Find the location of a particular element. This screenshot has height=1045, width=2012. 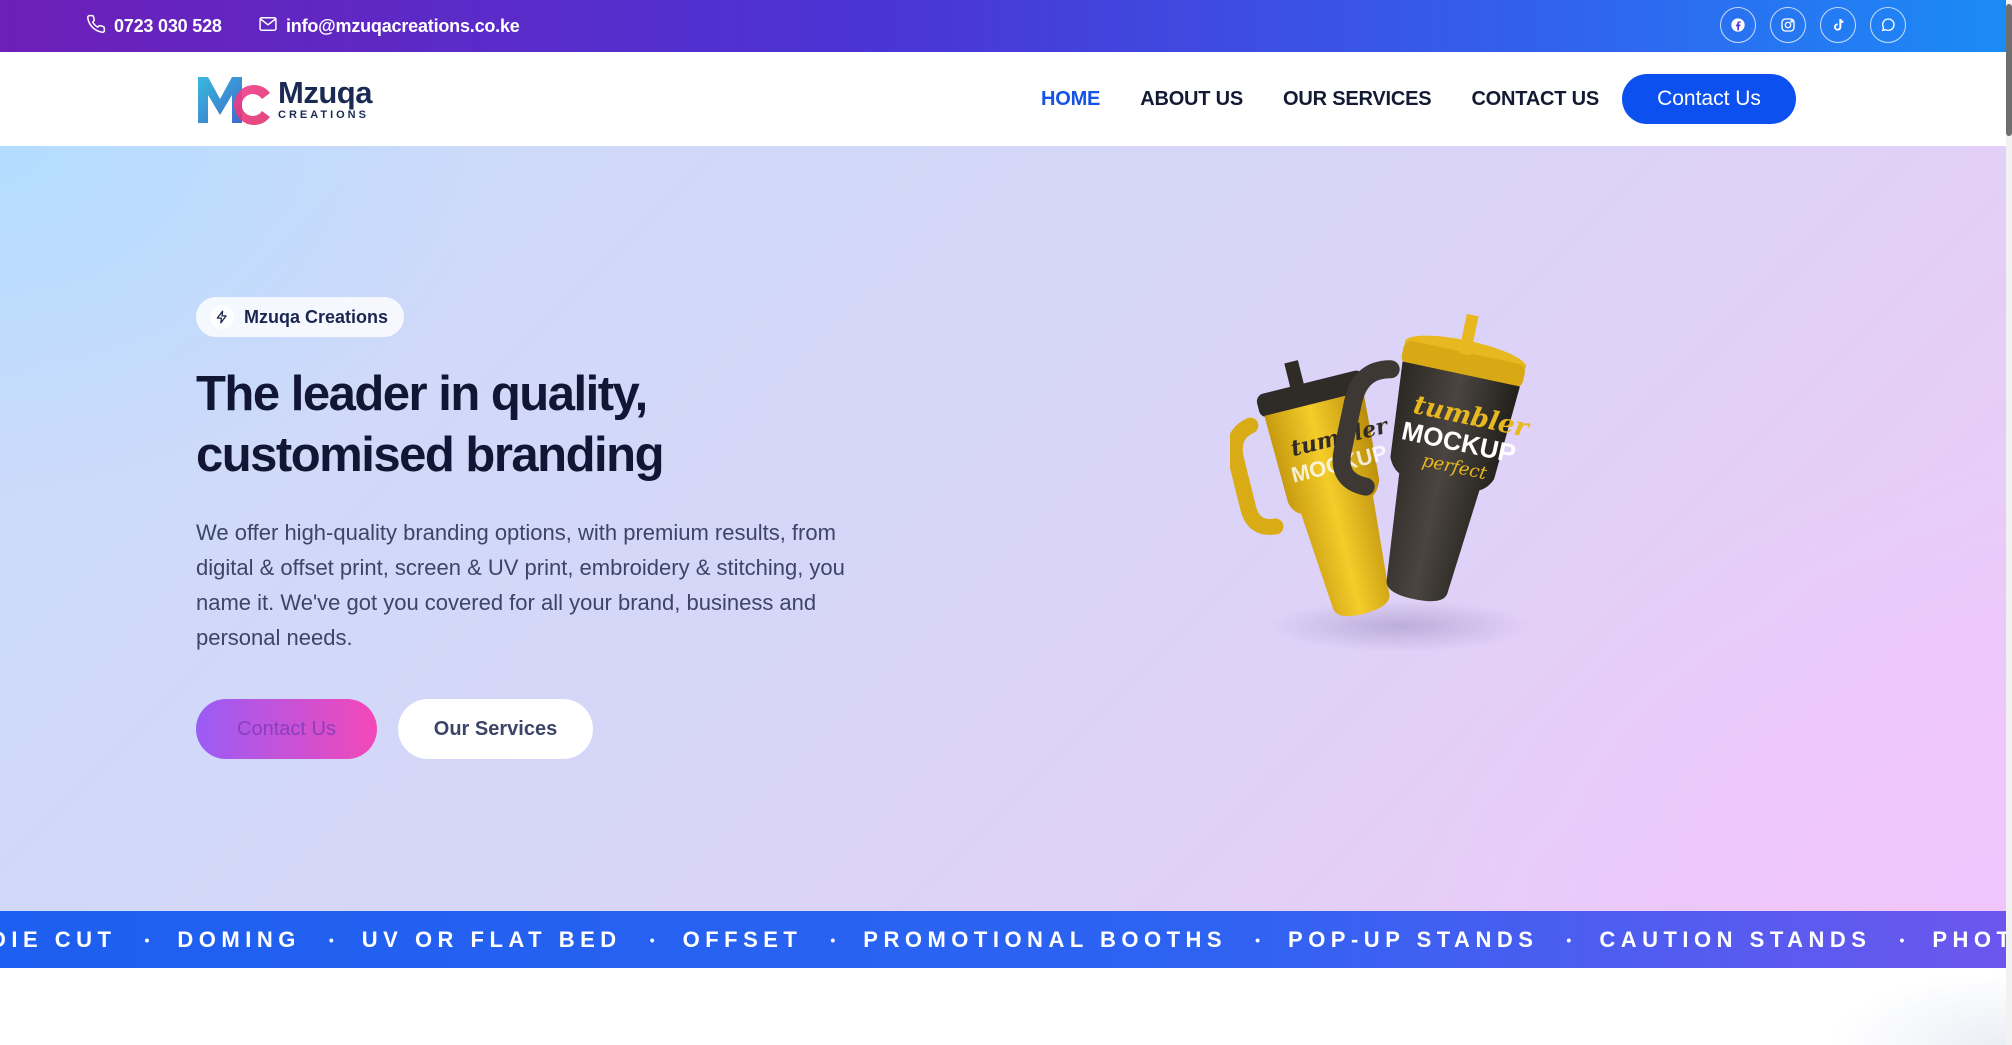

scrollbar-thumb is located at coordinates (2009, 70).